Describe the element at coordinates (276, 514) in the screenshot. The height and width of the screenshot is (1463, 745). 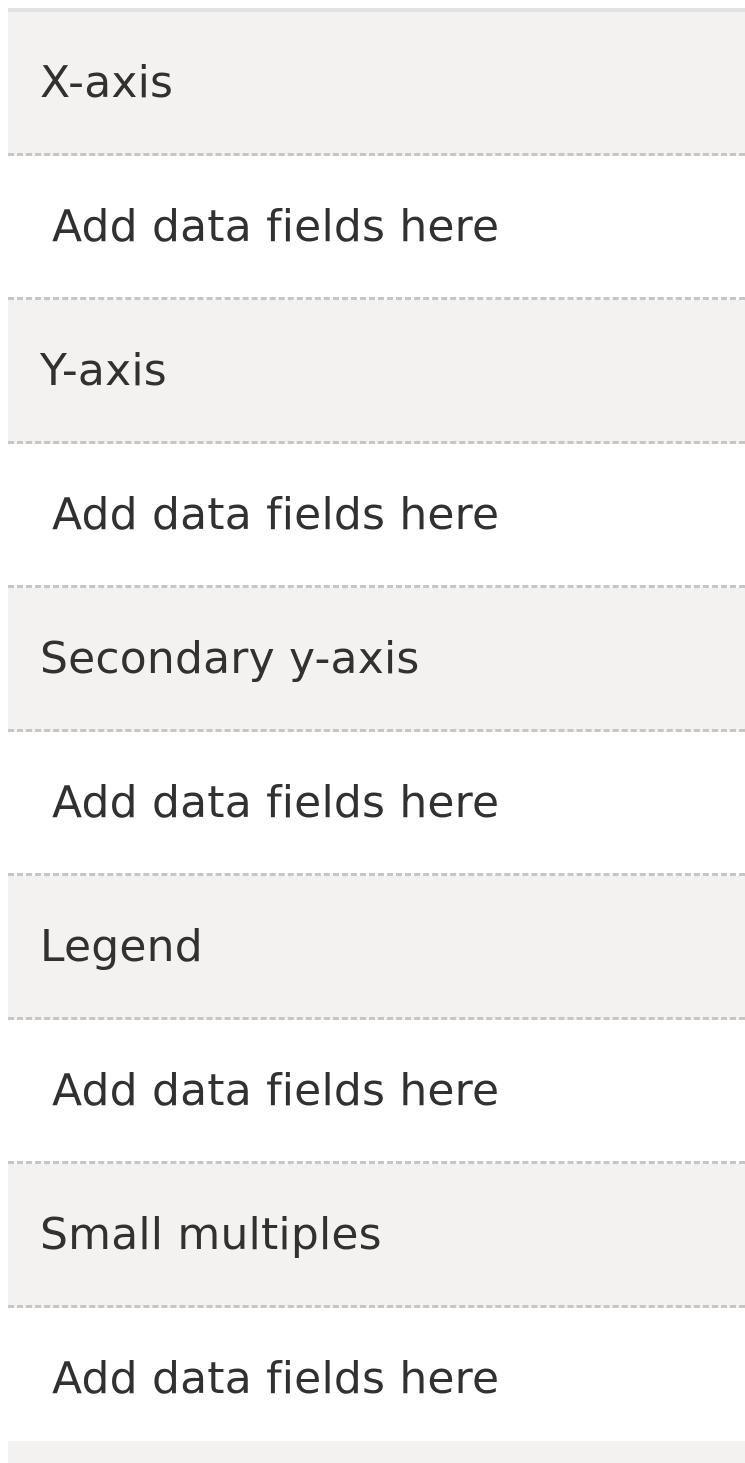
I see `y-axis-drop-placeholder: Add data fields here` at that location.